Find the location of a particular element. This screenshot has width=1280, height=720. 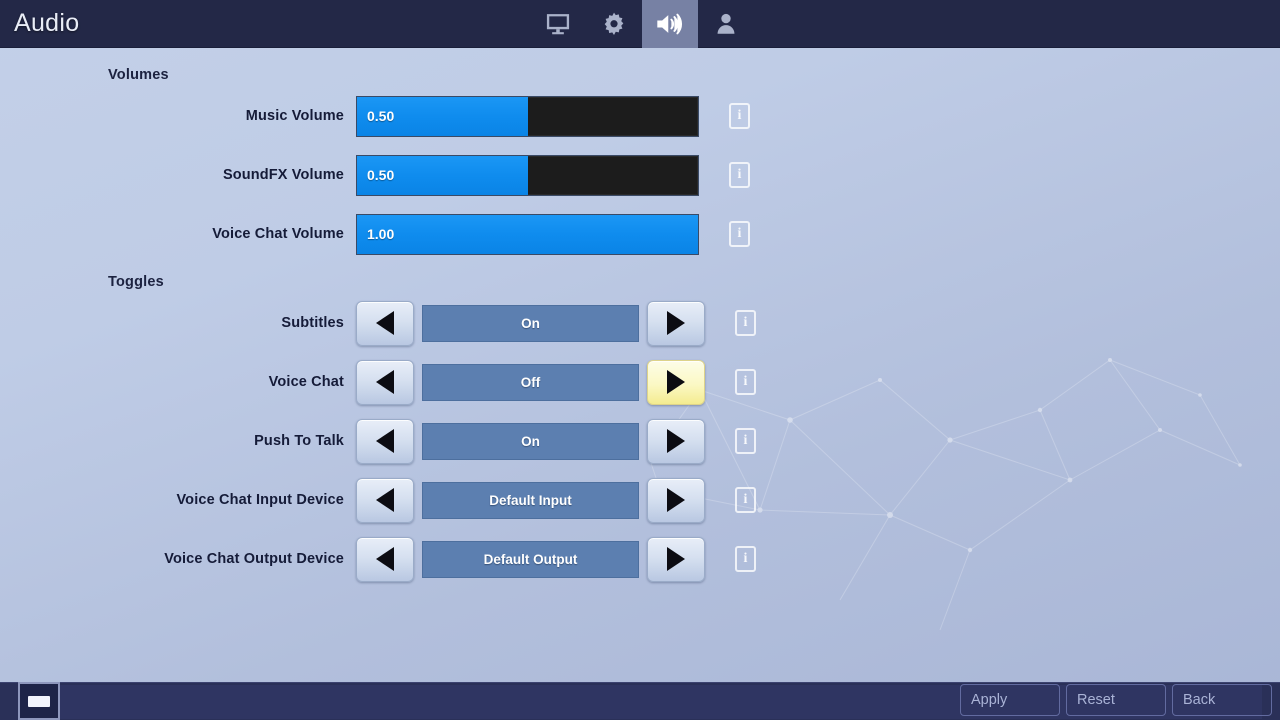

volume-row: Voice Chat Volume 1.00 i is located at coordinates (375, 234).